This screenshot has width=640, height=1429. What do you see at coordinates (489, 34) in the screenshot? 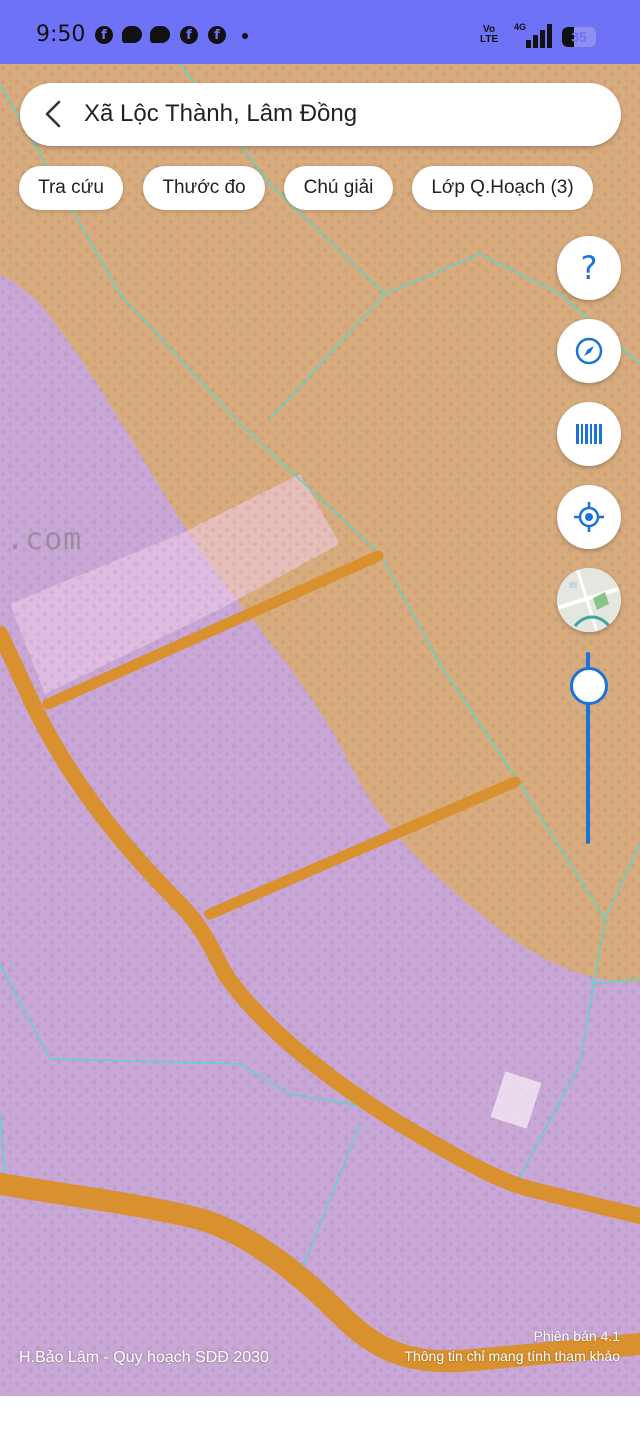
I see `volte-indicator: Vo LTE` at bounding box center [489, 34].